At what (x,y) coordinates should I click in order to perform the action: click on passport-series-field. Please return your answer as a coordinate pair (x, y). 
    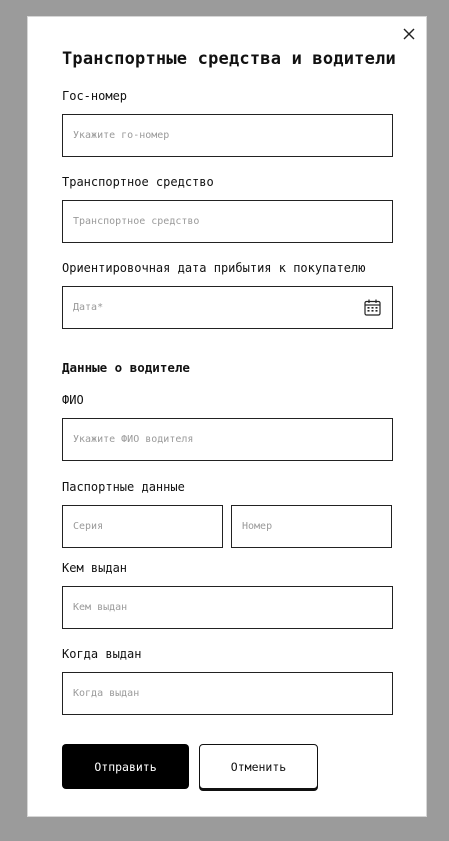
    Looking at the image, I should click on (142, 526).